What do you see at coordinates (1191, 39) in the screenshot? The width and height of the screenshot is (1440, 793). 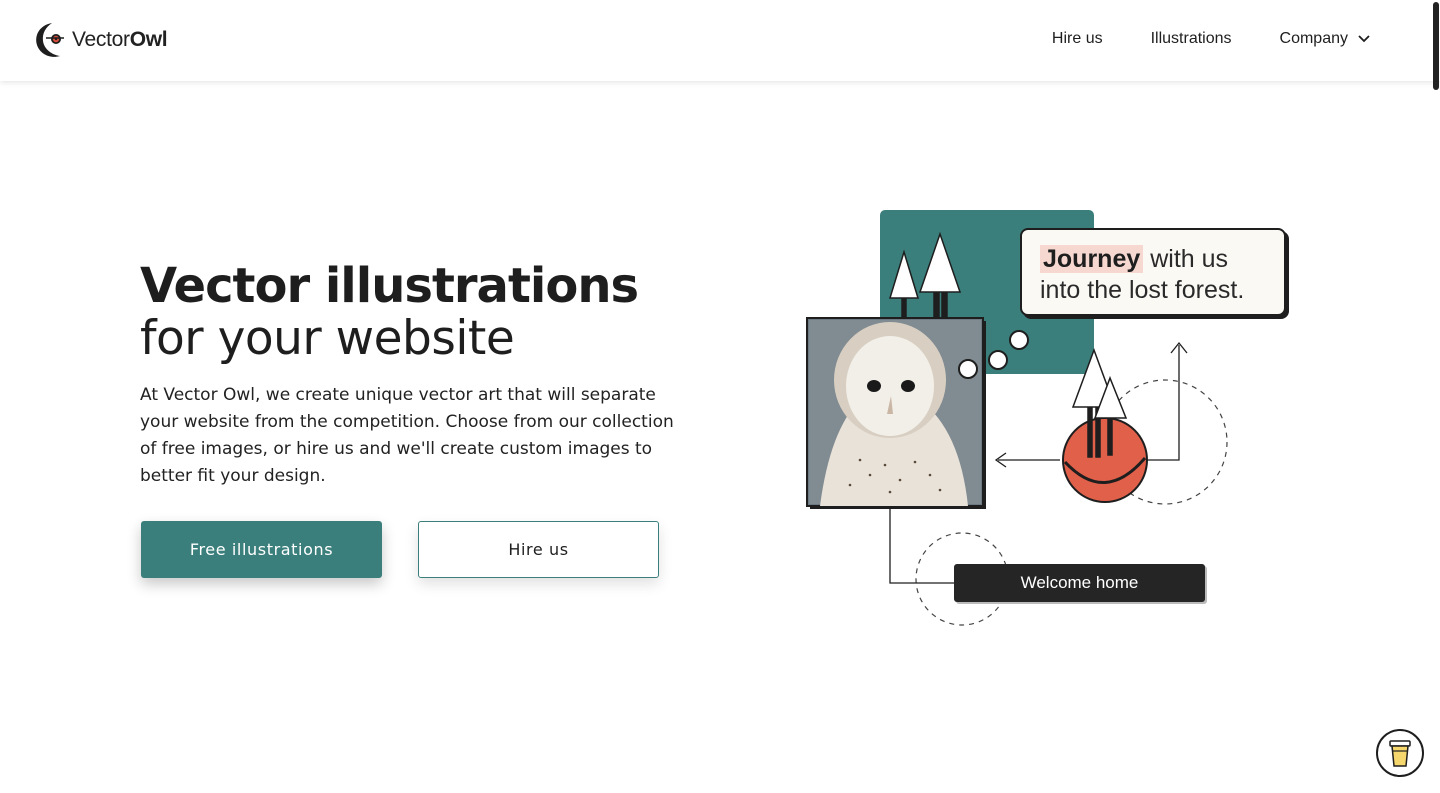 I see `nav-illustrations: Illustrations` at bounding box center [1191, 39].